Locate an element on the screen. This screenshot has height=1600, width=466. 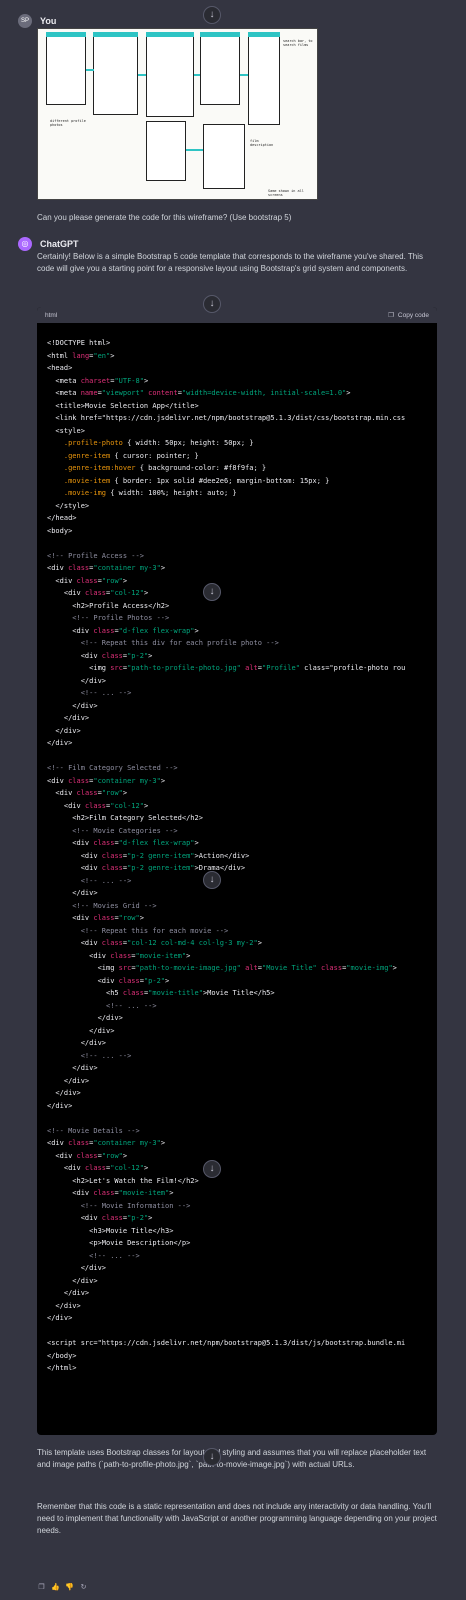
code-block-header: html ❐ Copy code is located at coordinates (237, 315).